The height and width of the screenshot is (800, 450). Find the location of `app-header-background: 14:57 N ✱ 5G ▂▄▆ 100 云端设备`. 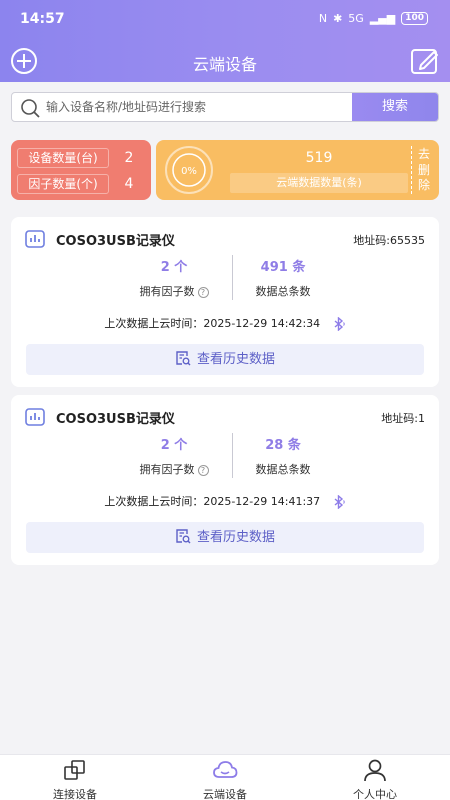

app-header-background: 14:57 N ✱ 5G ▂▄▆ 100 云端设备 is located at coordinates (225, 41).